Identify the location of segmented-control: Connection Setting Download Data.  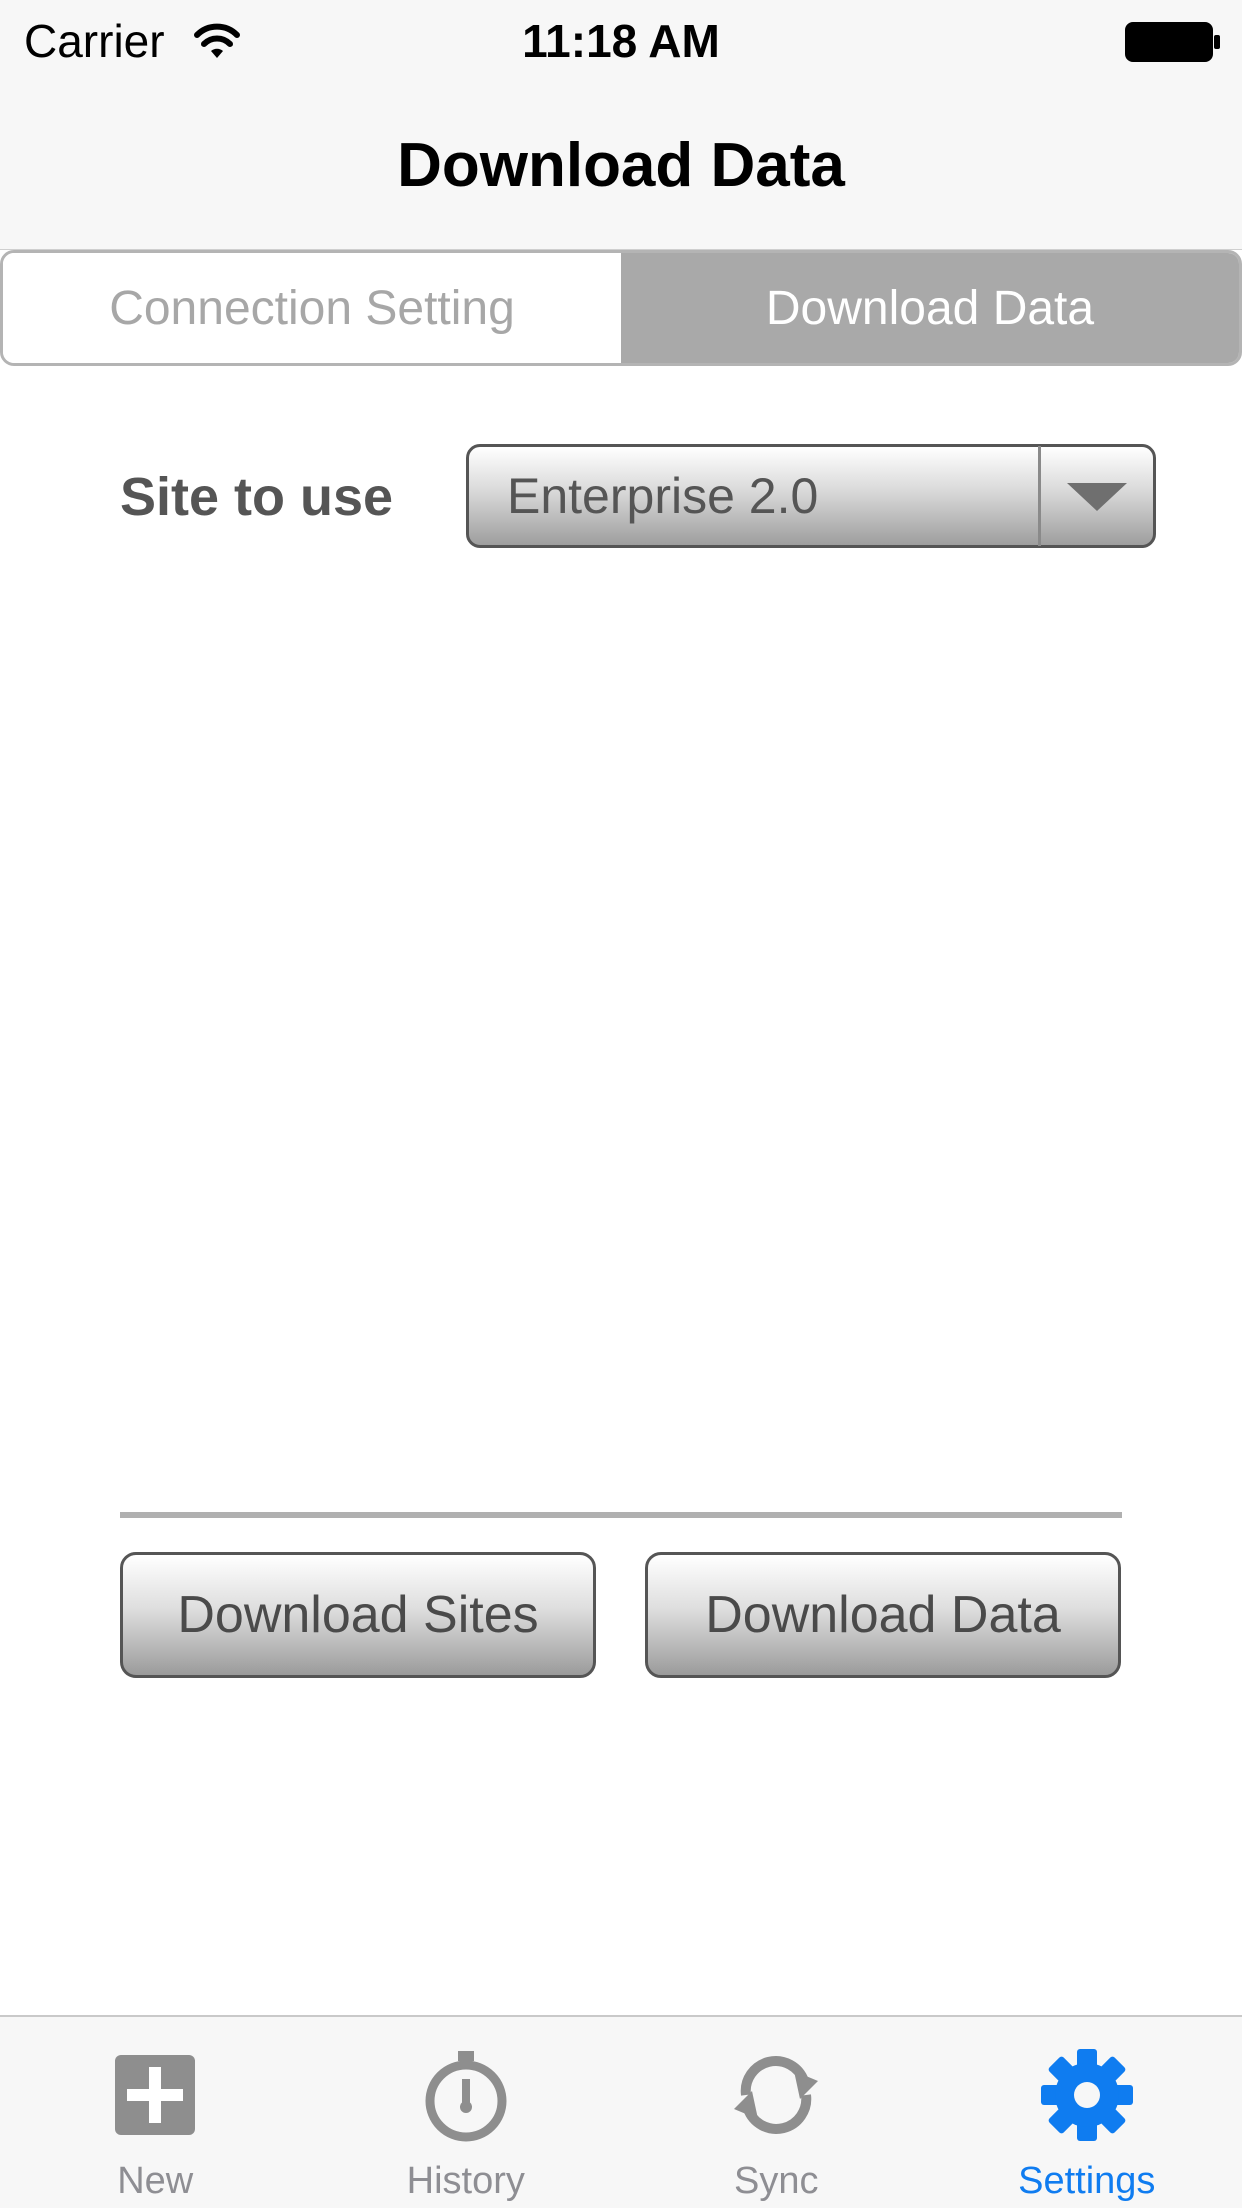
(621, 308).